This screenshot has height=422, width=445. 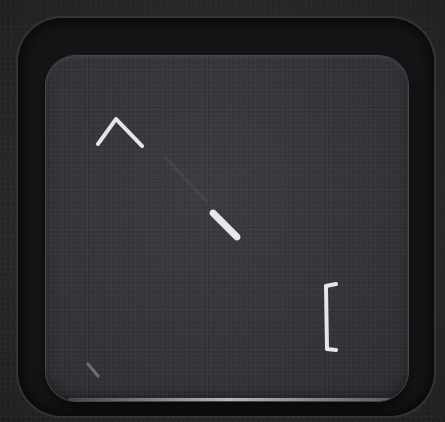 What do you see at coordinates (229, 399) in the screenshot?
I see `keycap-highlight-edge` at bounding box center [229, 399].